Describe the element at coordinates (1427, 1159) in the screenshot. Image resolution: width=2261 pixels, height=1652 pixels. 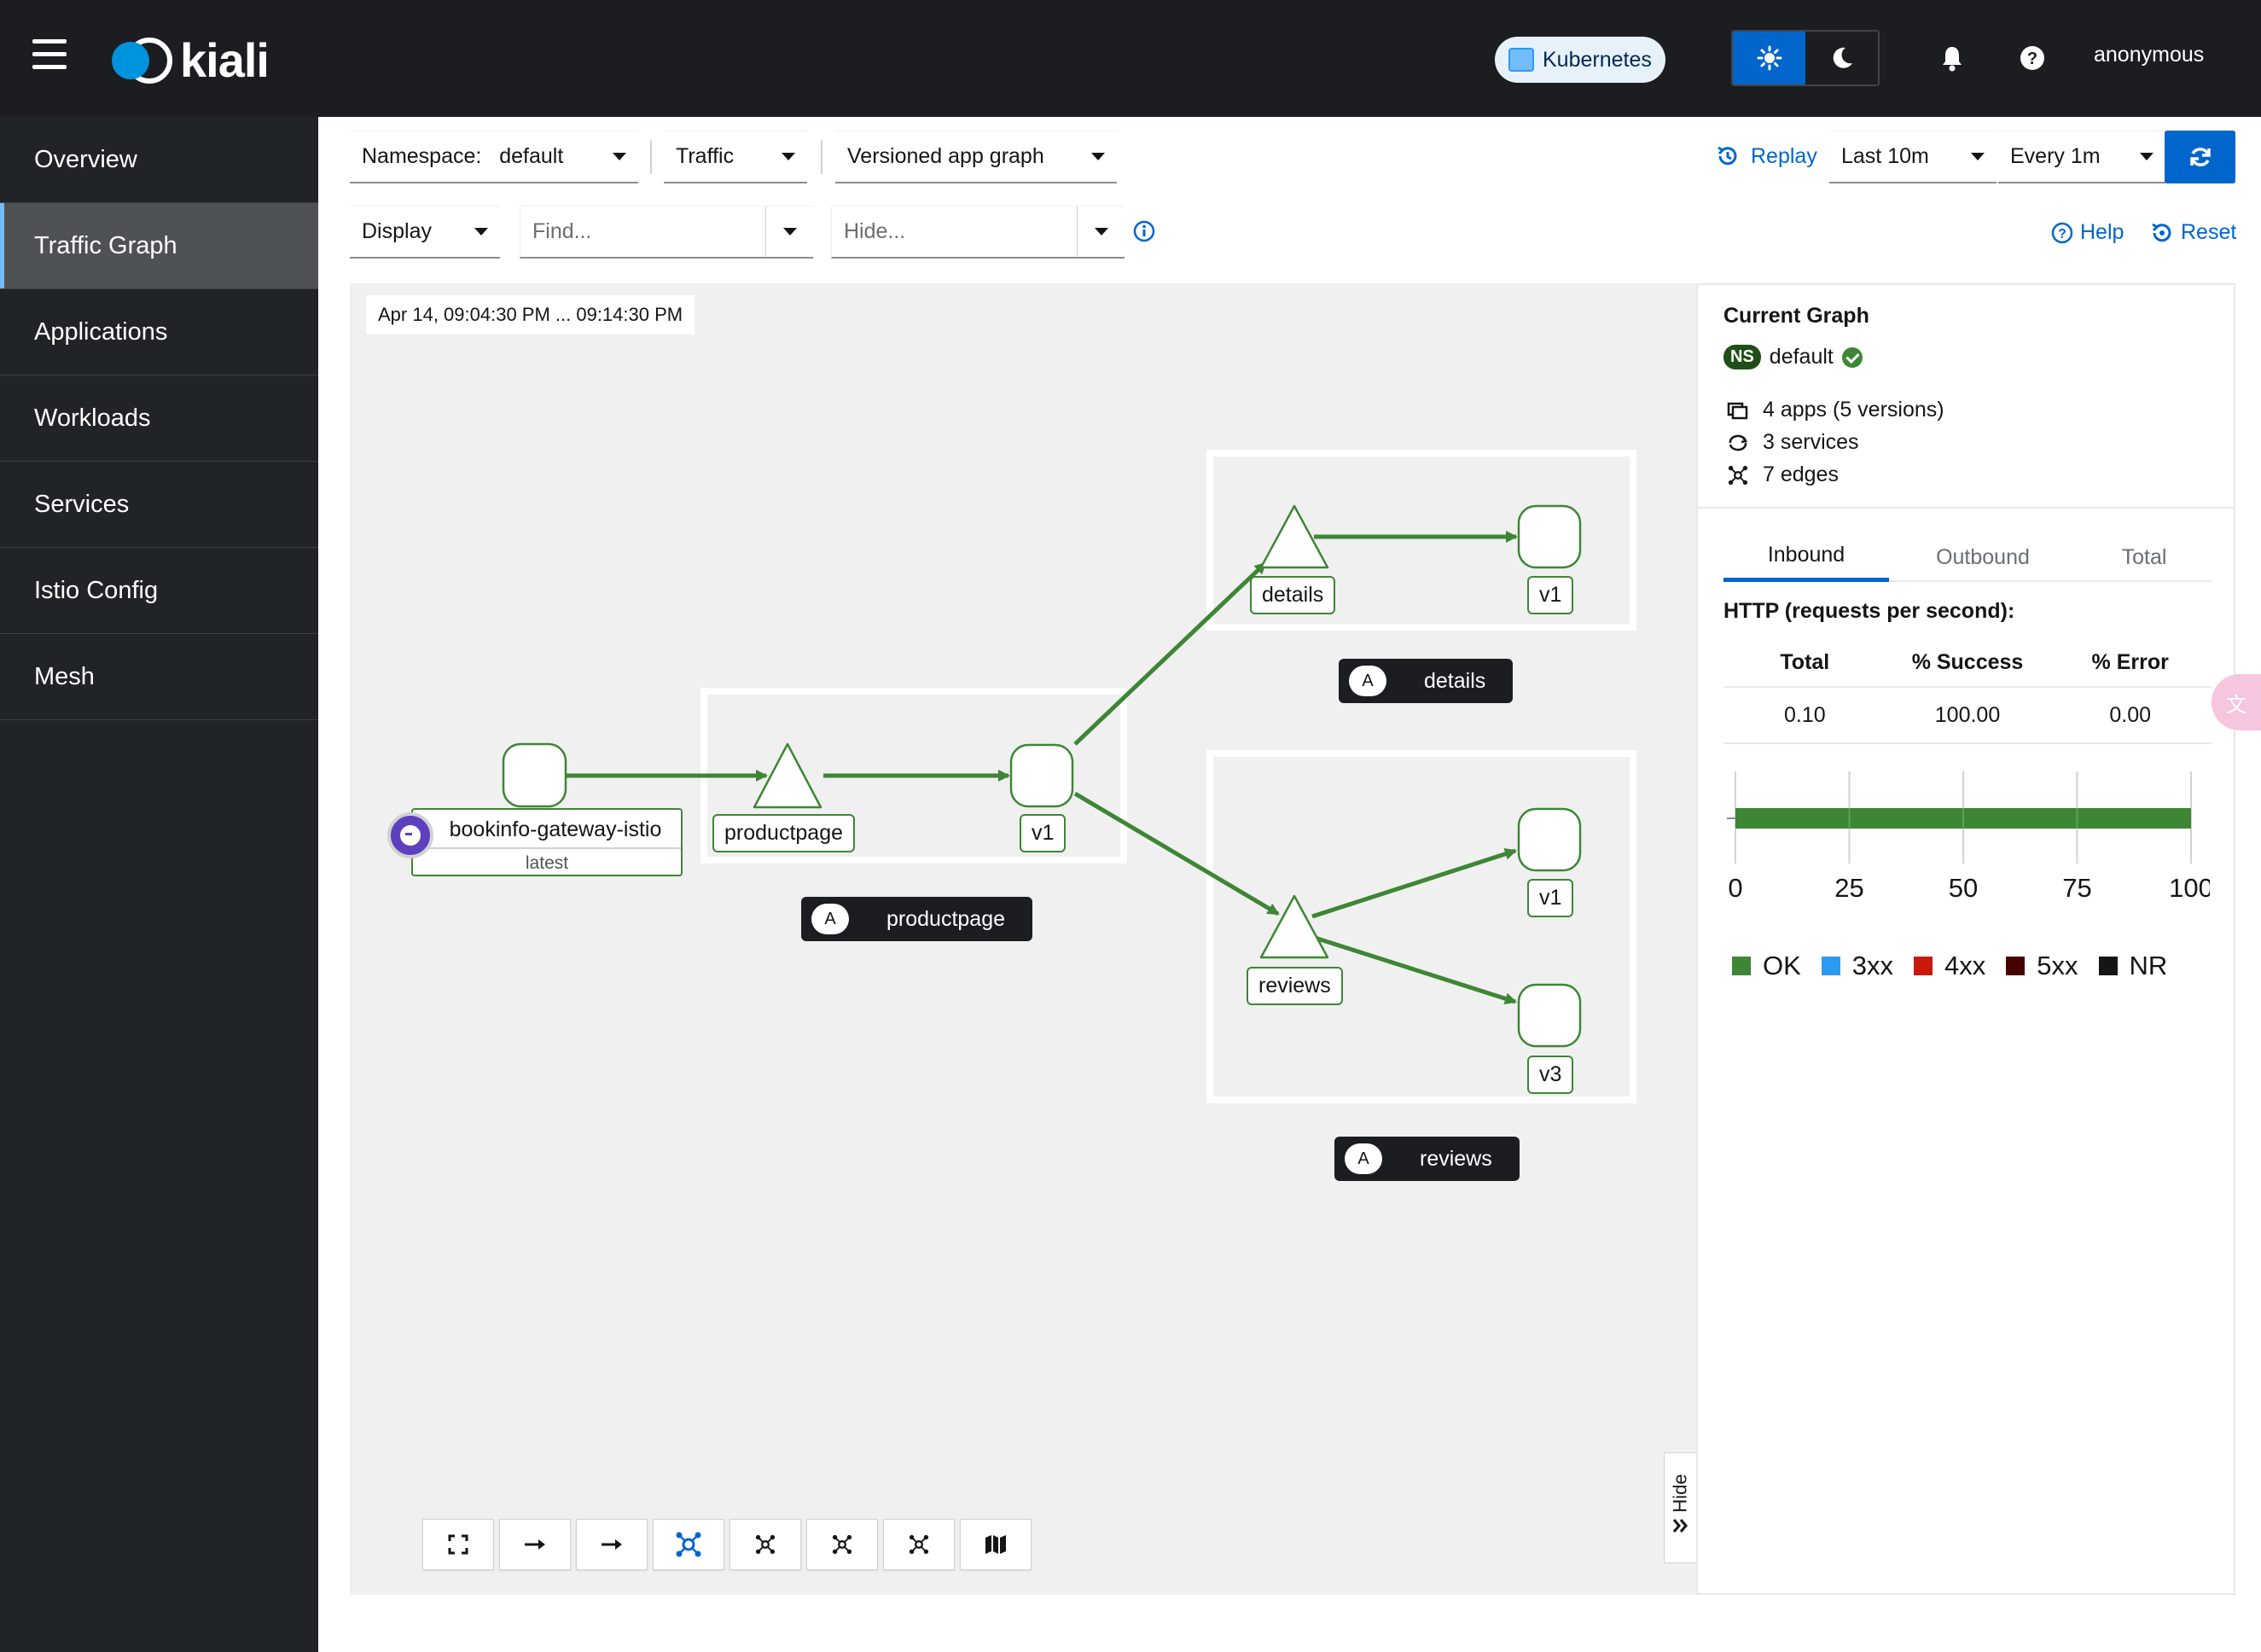
I see `reviews-app-label: A reviews` at that location.